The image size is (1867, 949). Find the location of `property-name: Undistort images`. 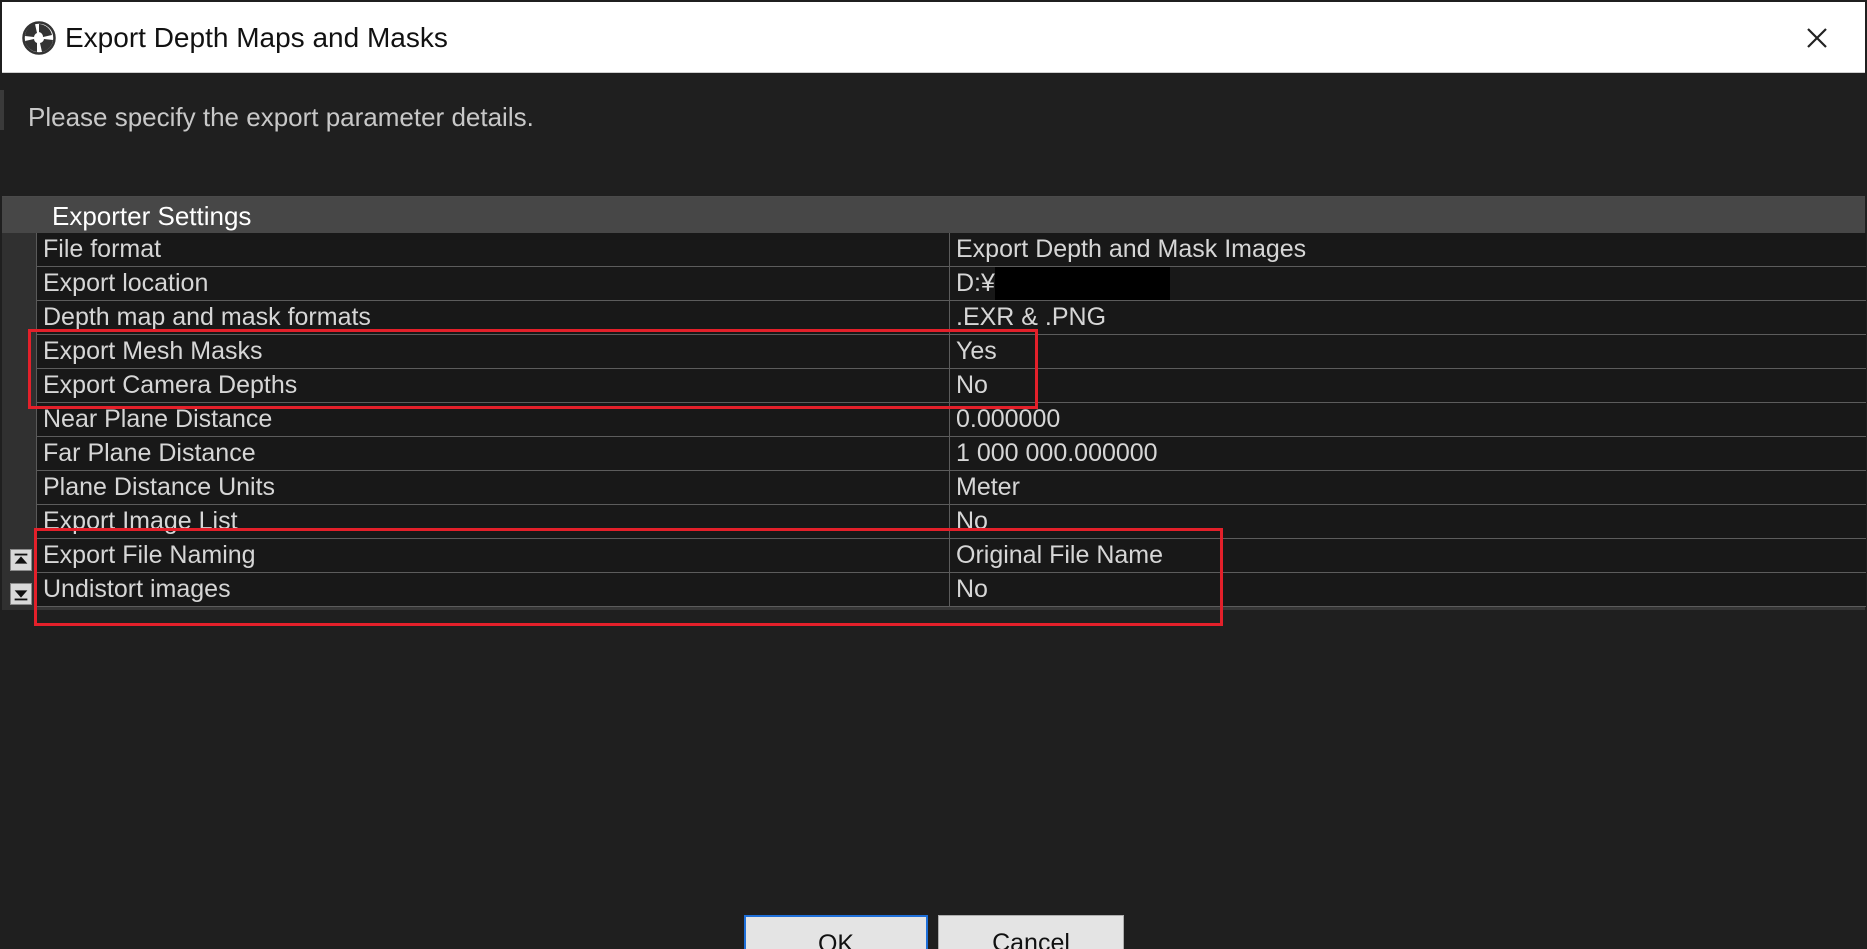

property-name: Undistort images is located at coordinates (493, 589).